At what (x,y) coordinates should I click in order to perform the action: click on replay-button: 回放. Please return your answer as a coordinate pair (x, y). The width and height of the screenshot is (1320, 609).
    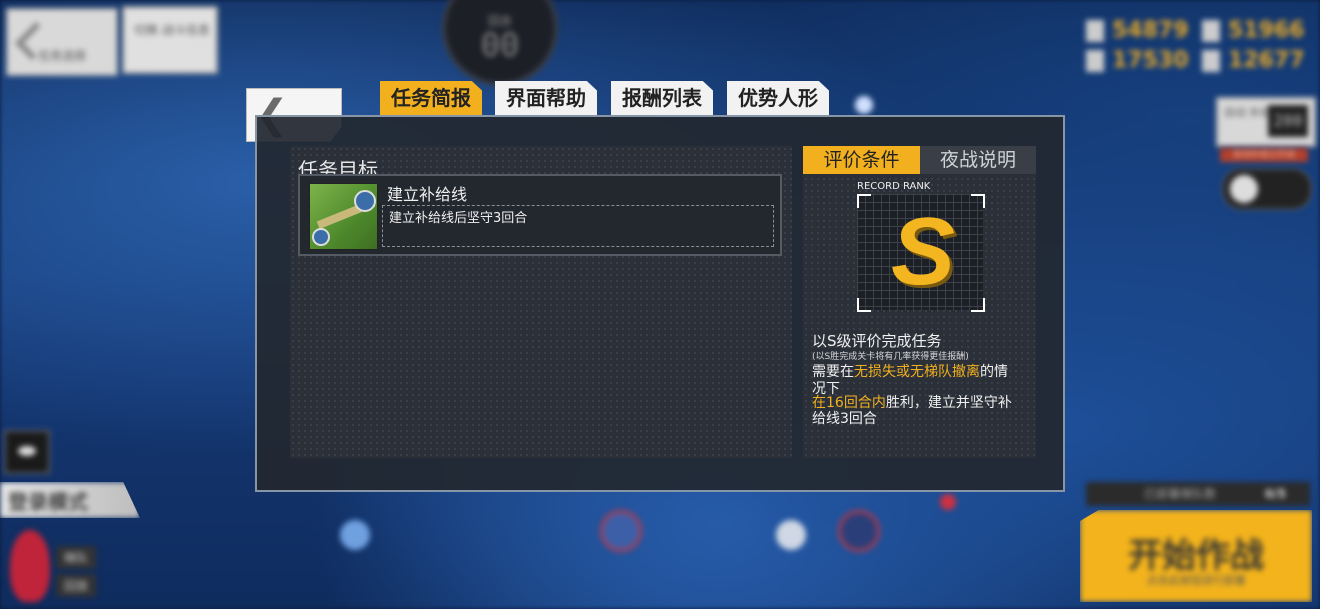
    Looking at the image, I should click on (76, 585).